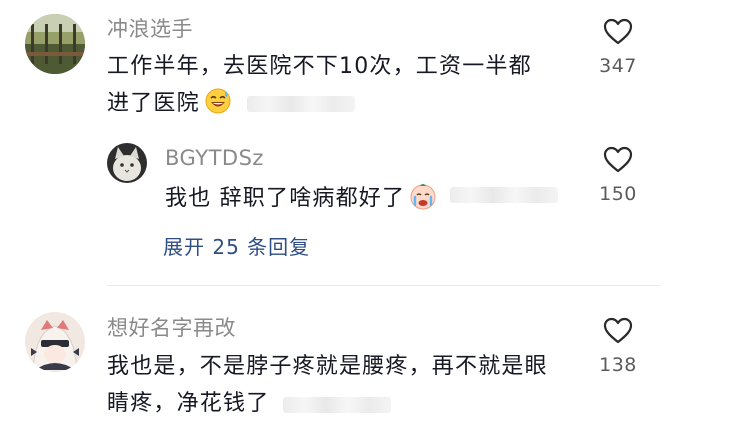 This screenshot has height=436, width=740. Describe the element at coordinates (618, 346) in the screenshot. I see `like-button: 138` at that location.